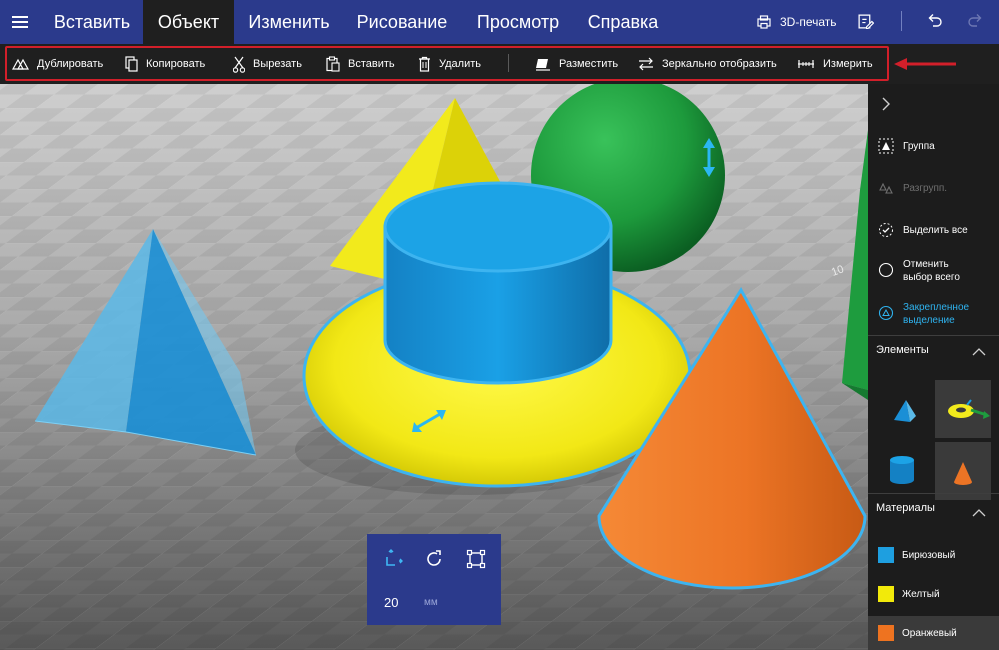 This screenshot has width=999, height=650. I want to click on mirror-label: Зеркально отобразить, so click(719, 64).